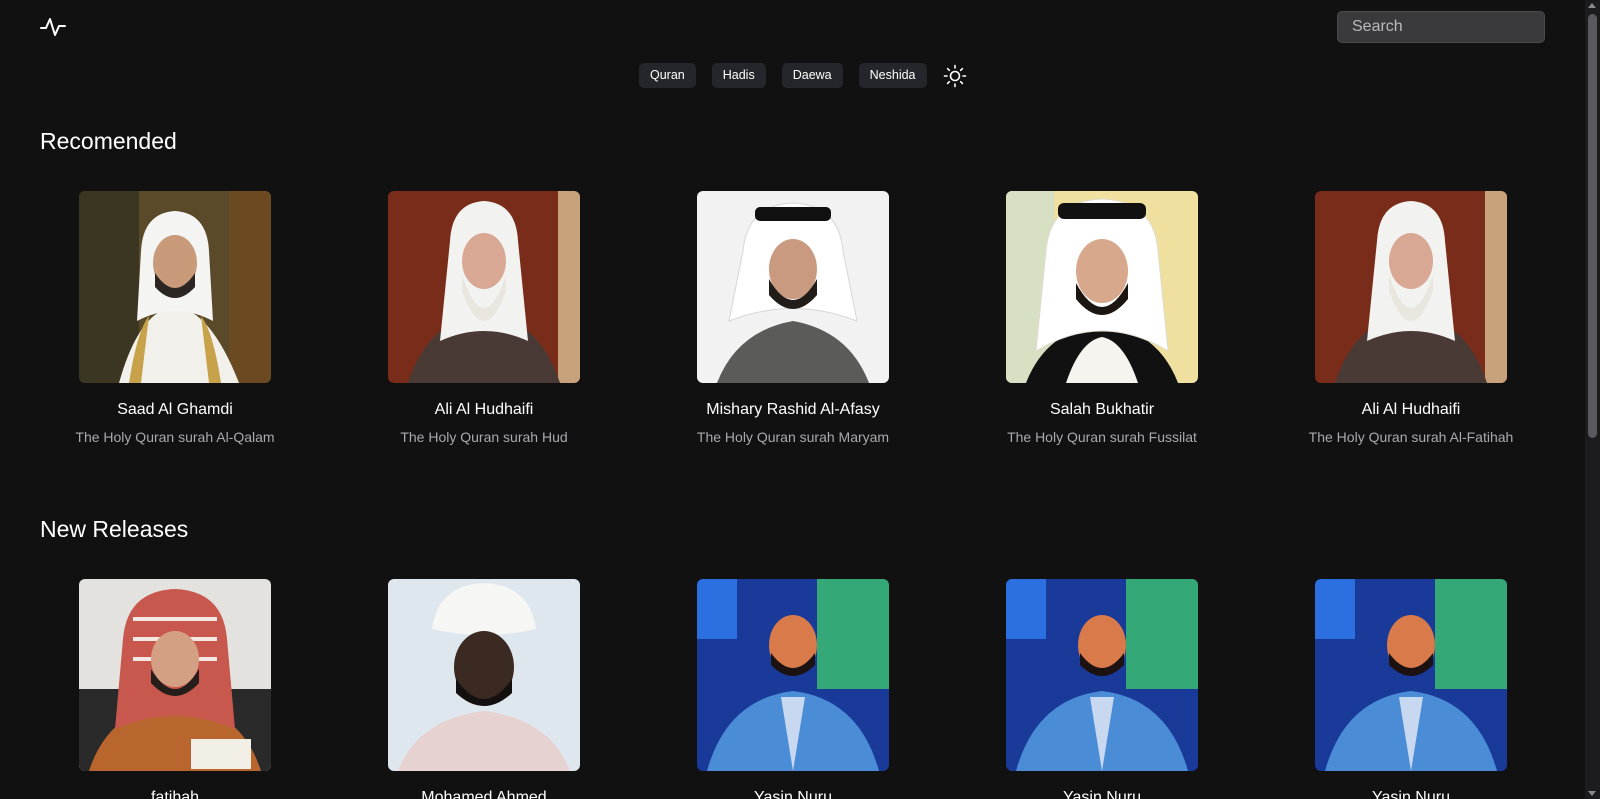 The image size is (1600, 799). I want to click on card-title: Saad Al Ghamdi, so click(175, 409).